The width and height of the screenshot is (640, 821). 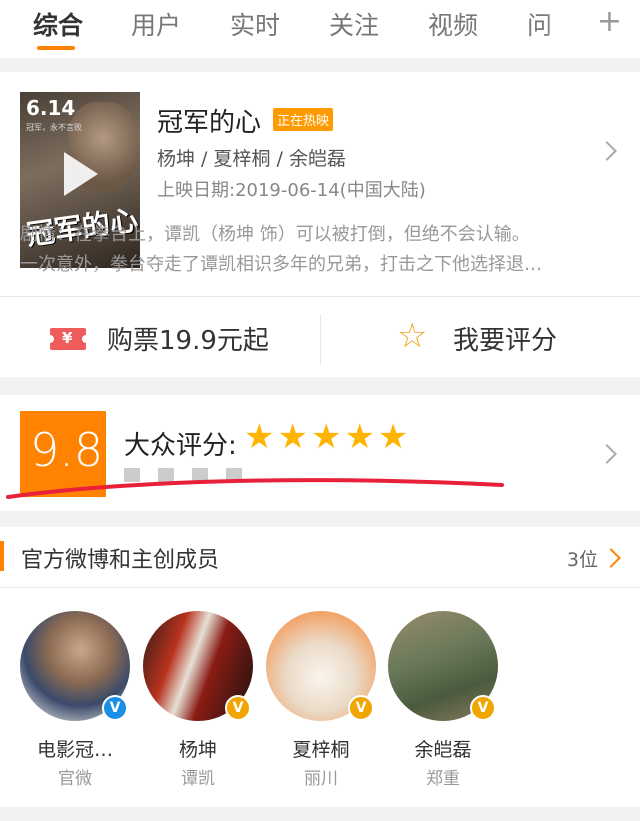 I want to click on tab-following: 关注, so click(x=354, y=24).